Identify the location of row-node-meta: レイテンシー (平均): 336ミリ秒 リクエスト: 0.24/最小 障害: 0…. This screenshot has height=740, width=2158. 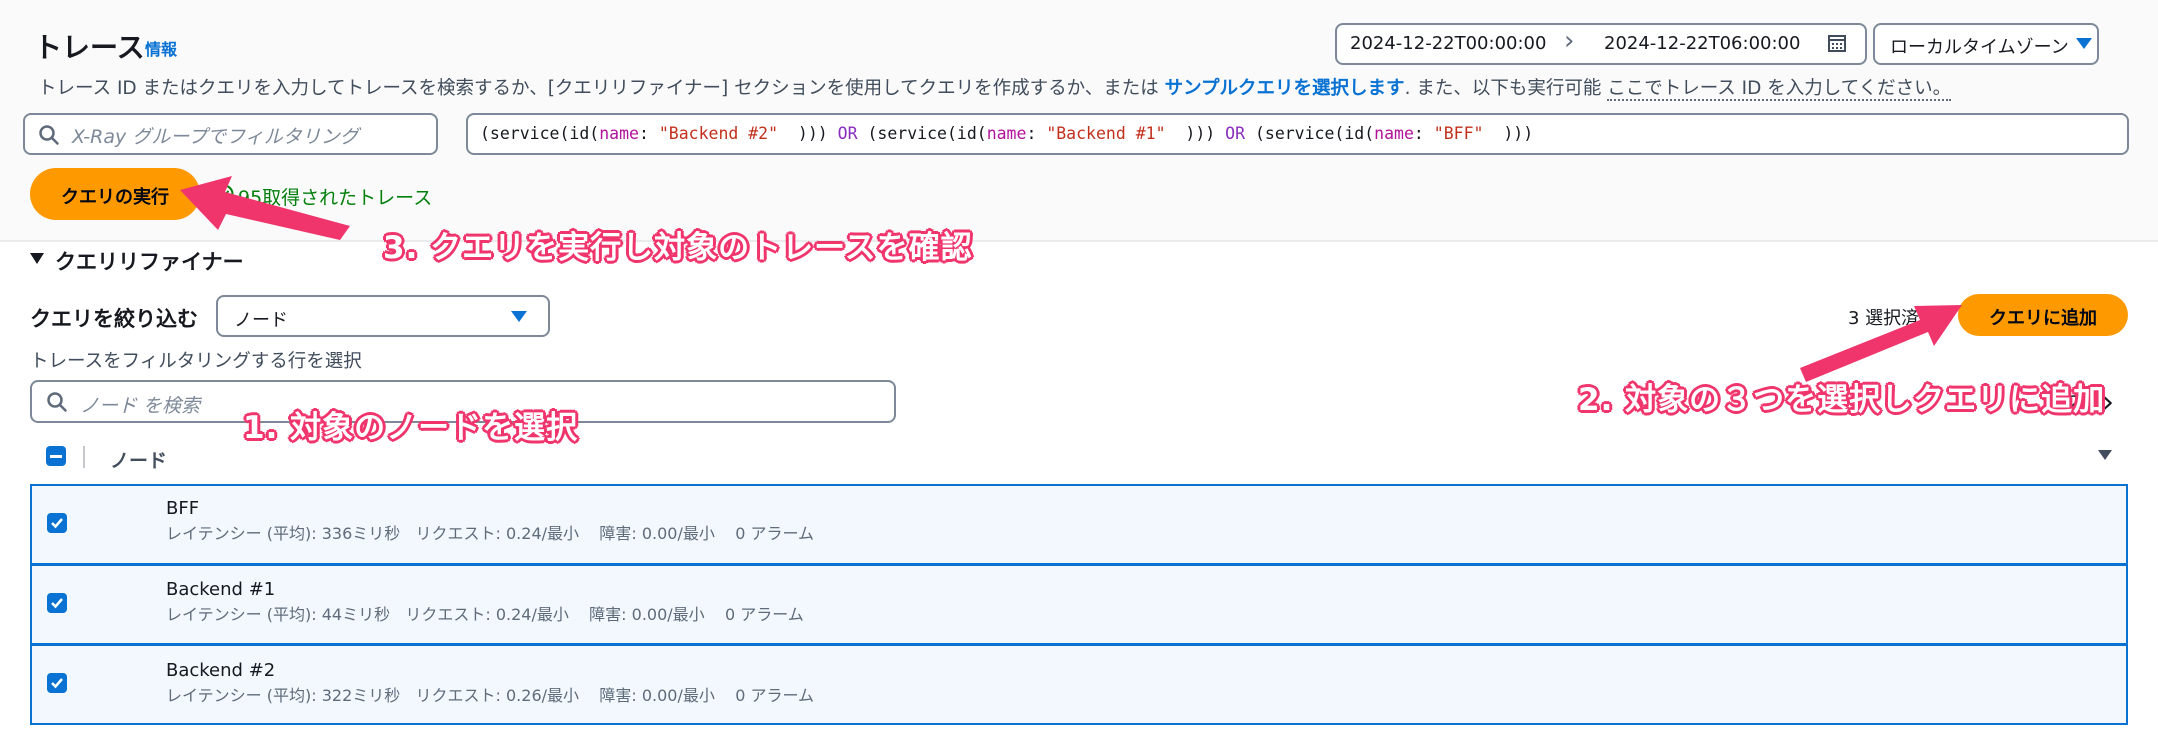
(490, 533).